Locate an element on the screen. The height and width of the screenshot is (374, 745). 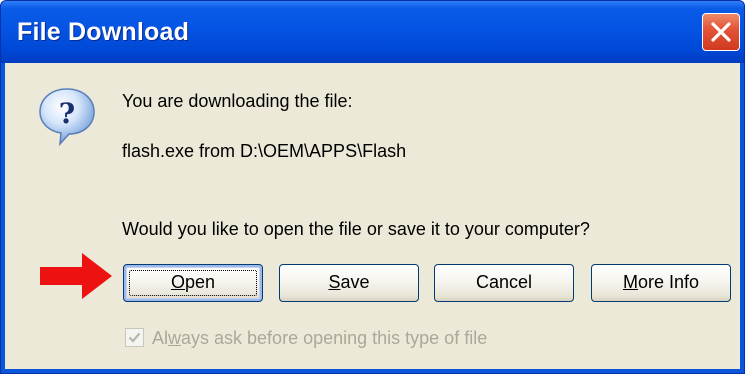
save-button-label: Save is located at coordinates (349, 282).